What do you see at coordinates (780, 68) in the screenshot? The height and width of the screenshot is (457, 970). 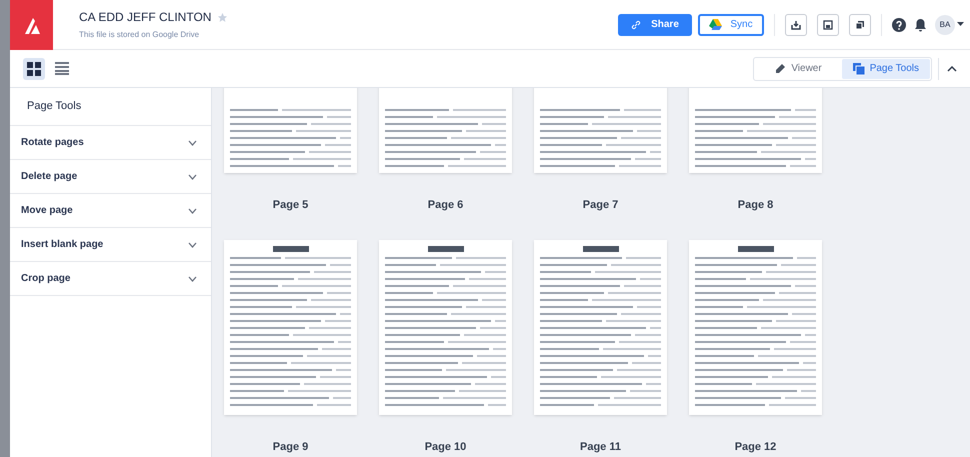 I see `pencil-icon` at bounding box center [780, 68].